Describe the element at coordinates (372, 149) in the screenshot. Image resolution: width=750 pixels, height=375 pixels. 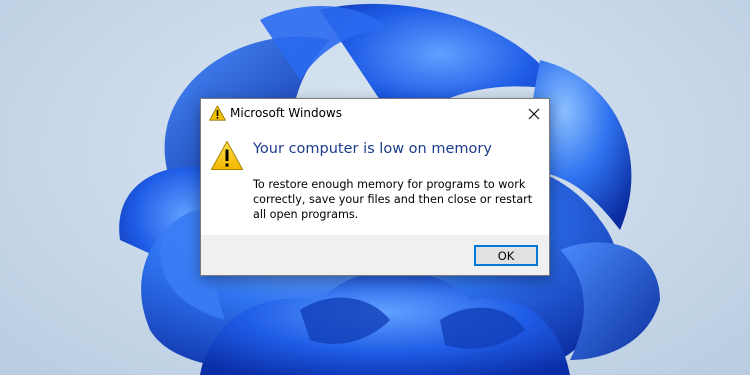
I see `main-instruction: Your computer is low on memory` at that location.